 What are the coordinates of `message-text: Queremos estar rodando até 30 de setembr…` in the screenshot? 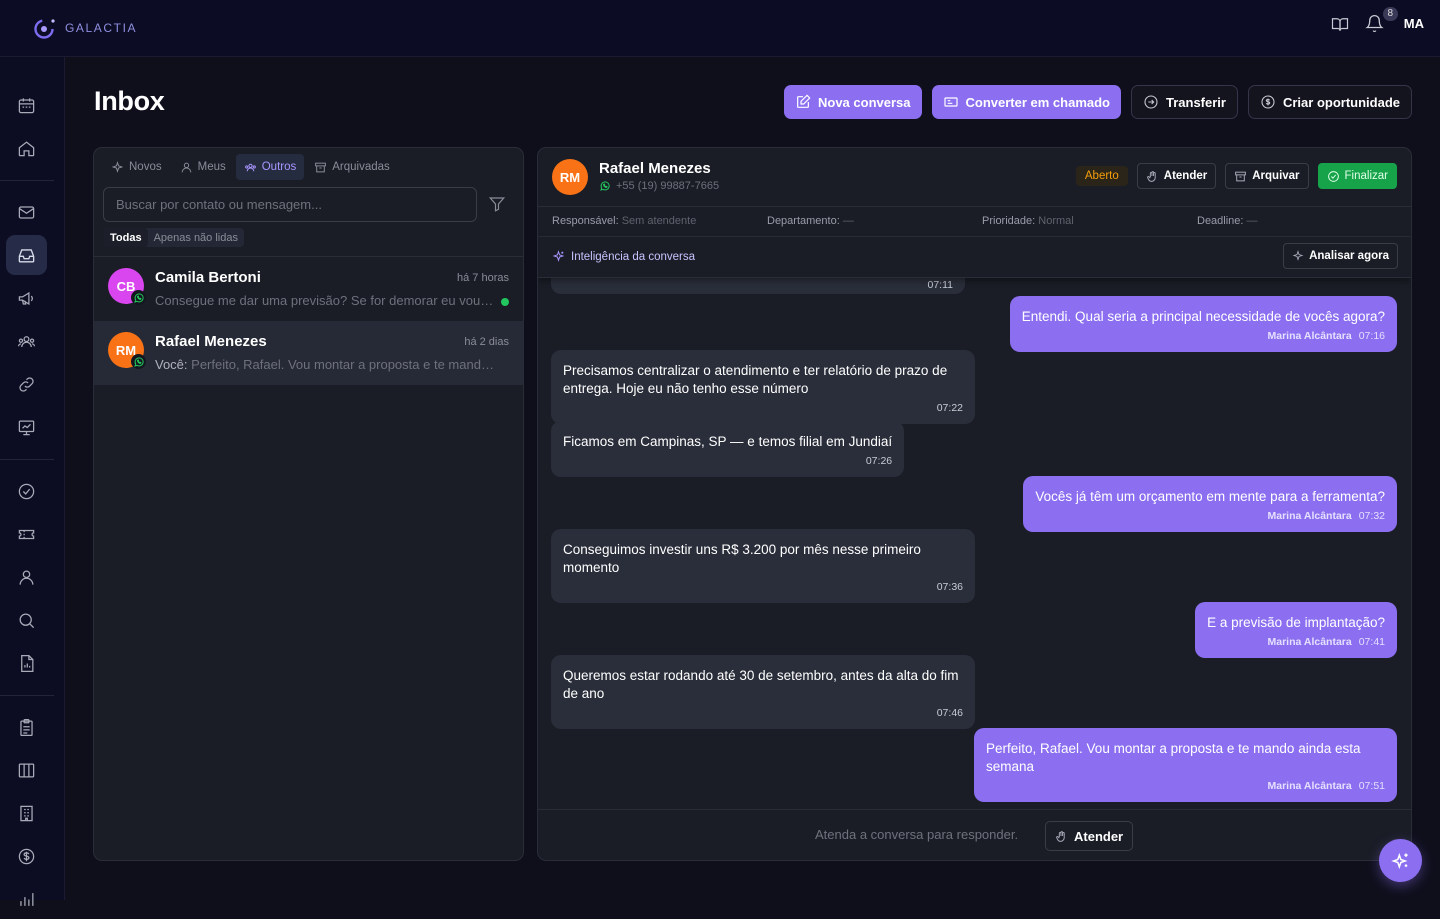 It's located at (761, 684).